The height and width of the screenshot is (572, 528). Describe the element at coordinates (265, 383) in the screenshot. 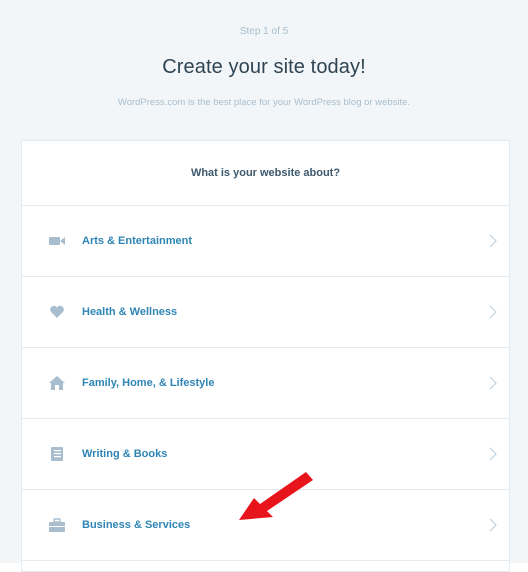

I see `category-item-family: Family, Home, & Lifestyle` at that location.